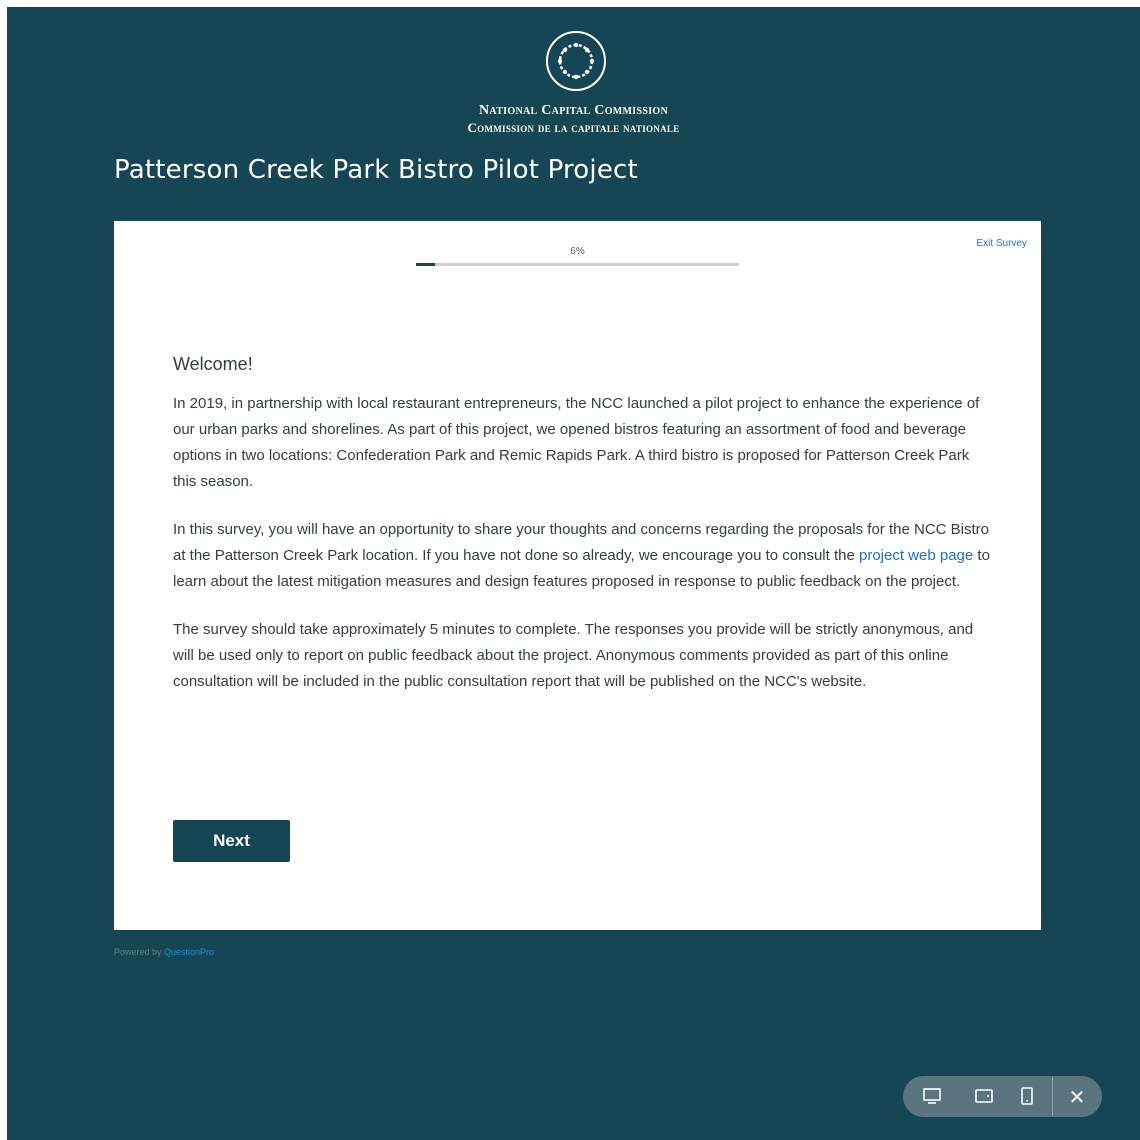 The width and height of the screenshot is (1140, 1140). Describe the element at coordinates (213, 364) in the screenshot. I see `welcome-heading: Welcome!` at that location.